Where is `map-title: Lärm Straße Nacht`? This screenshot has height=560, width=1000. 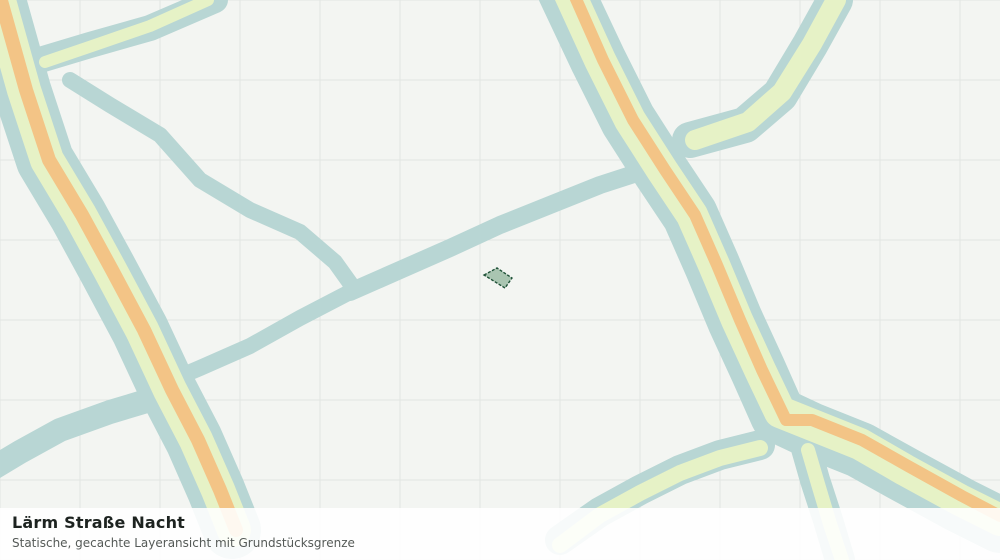 map-title: Lärm Straße Nacht is located at coordinates (99, 522).